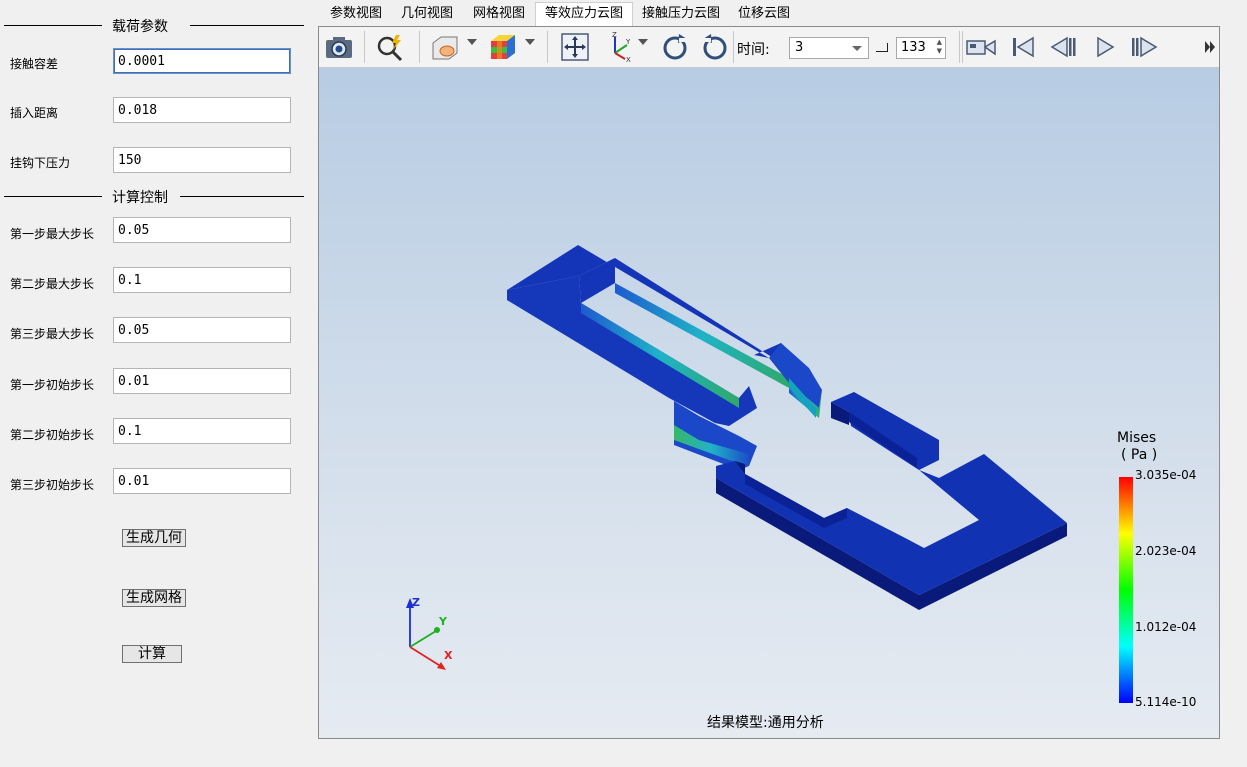 The width and height of the screenshot is (1247, 767). I want to click on svg-text: X, so click(628, 59).